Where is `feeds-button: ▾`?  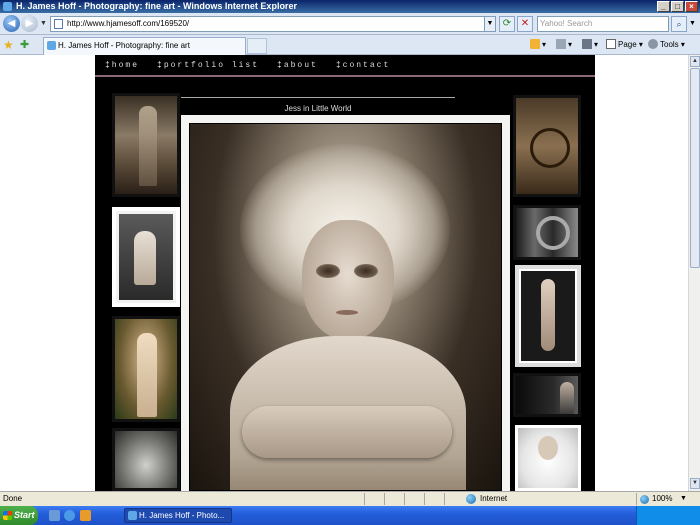
feeds-button: ▾ is located at coordinates (564, 45).